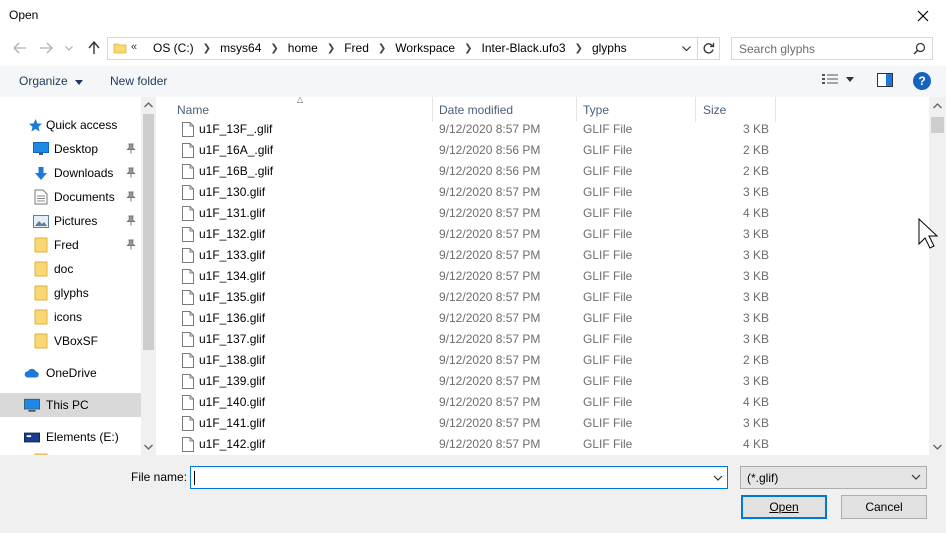 This screenshot has width=946, height=533. I want to click on nav-quick-access: Quick access, so click(70, 125).